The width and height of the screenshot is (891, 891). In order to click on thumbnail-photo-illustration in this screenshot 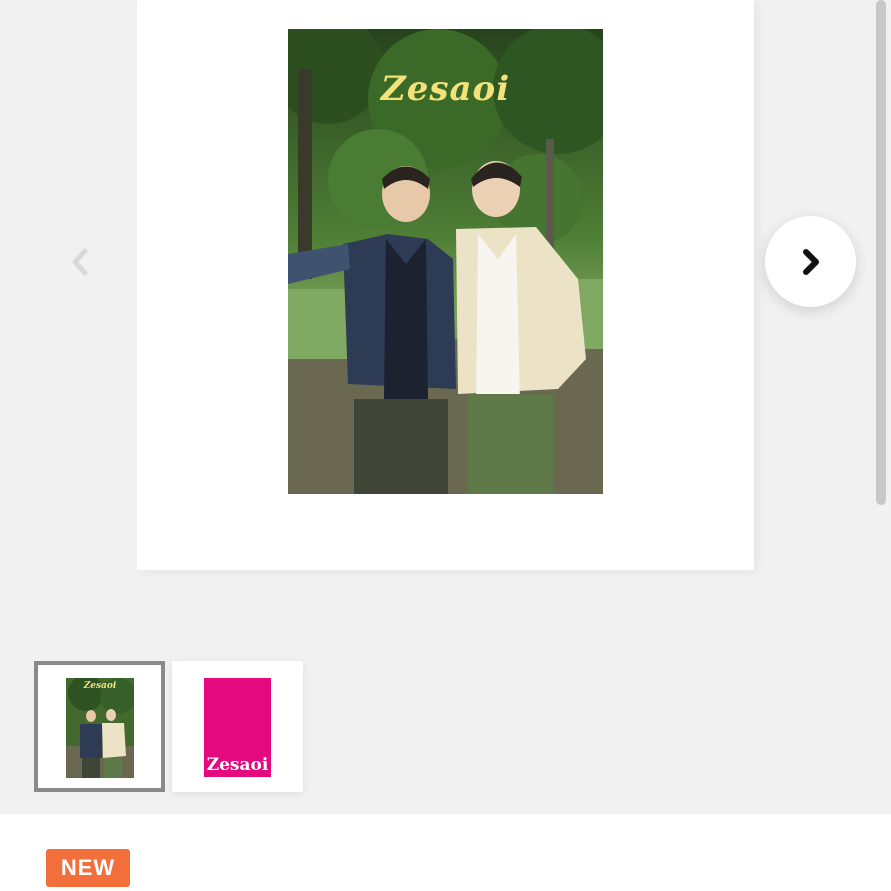, I will do `click(100, 728)`.